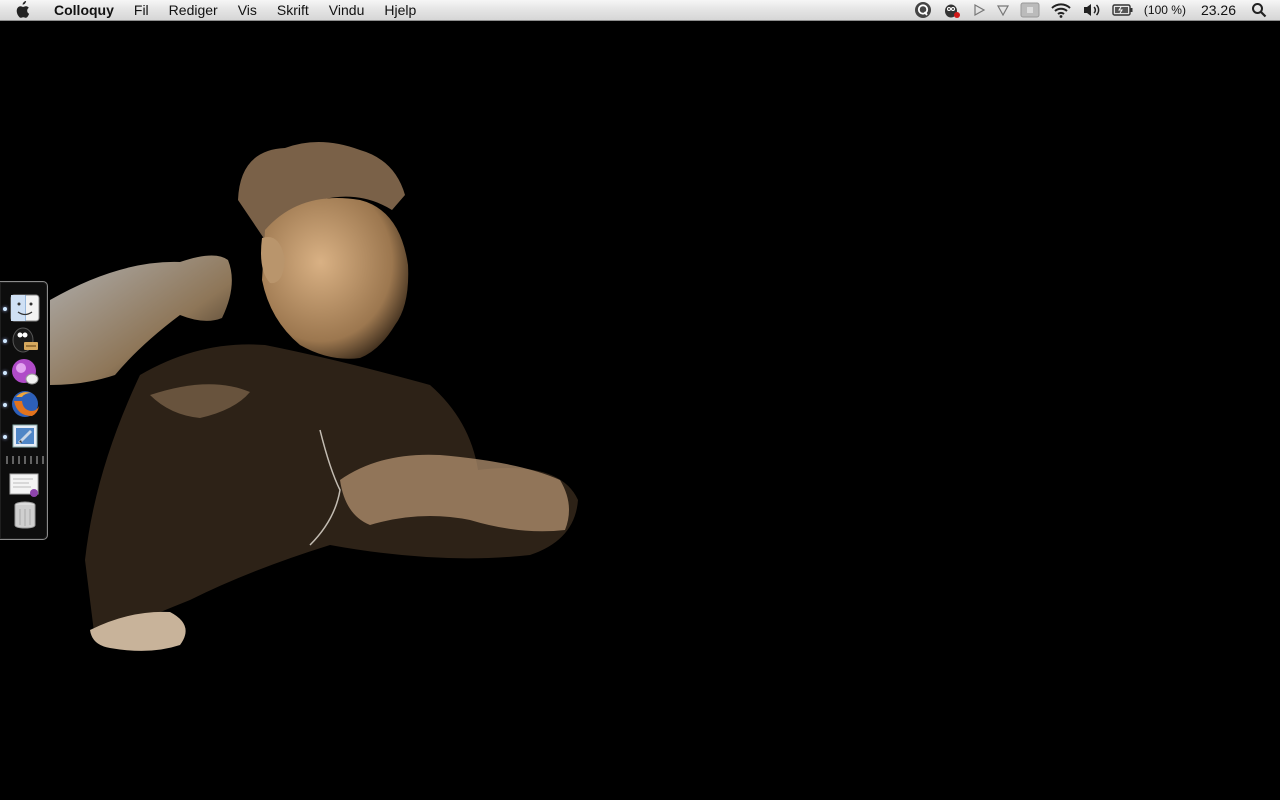  Describe the element at coordinates (347, 10) in the screenshot. I see `menu-vindu: Vindu` at that location.